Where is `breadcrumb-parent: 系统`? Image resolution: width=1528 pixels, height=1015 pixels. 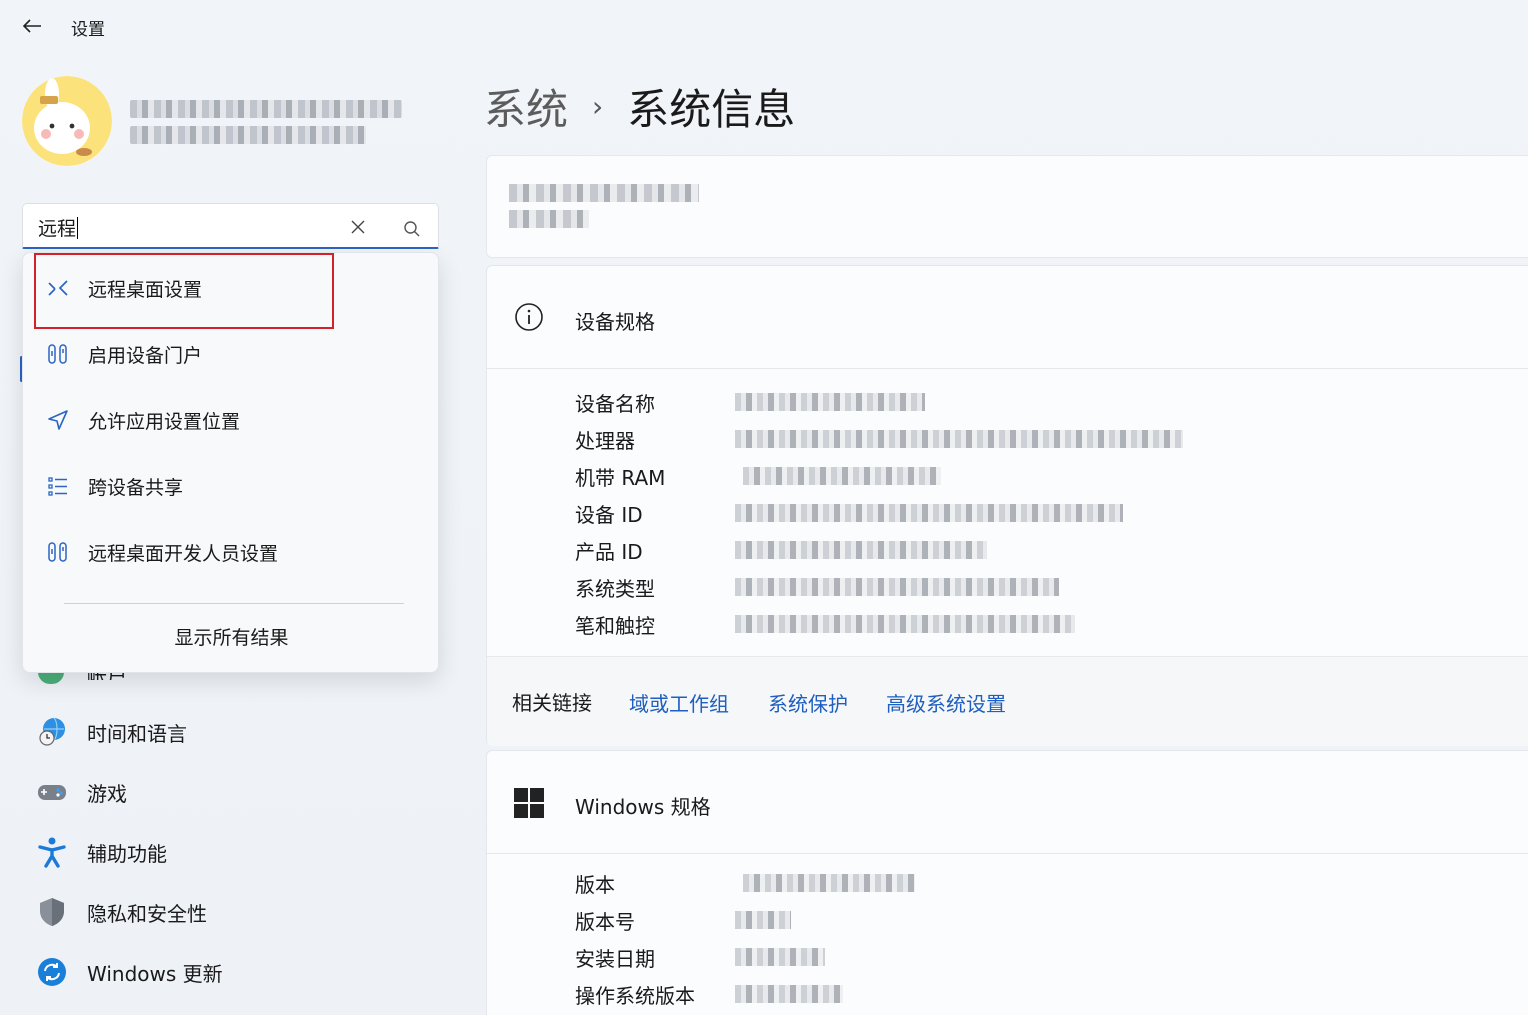
breadcrumb-parent: 系统 is located at coordinates (526, 106).